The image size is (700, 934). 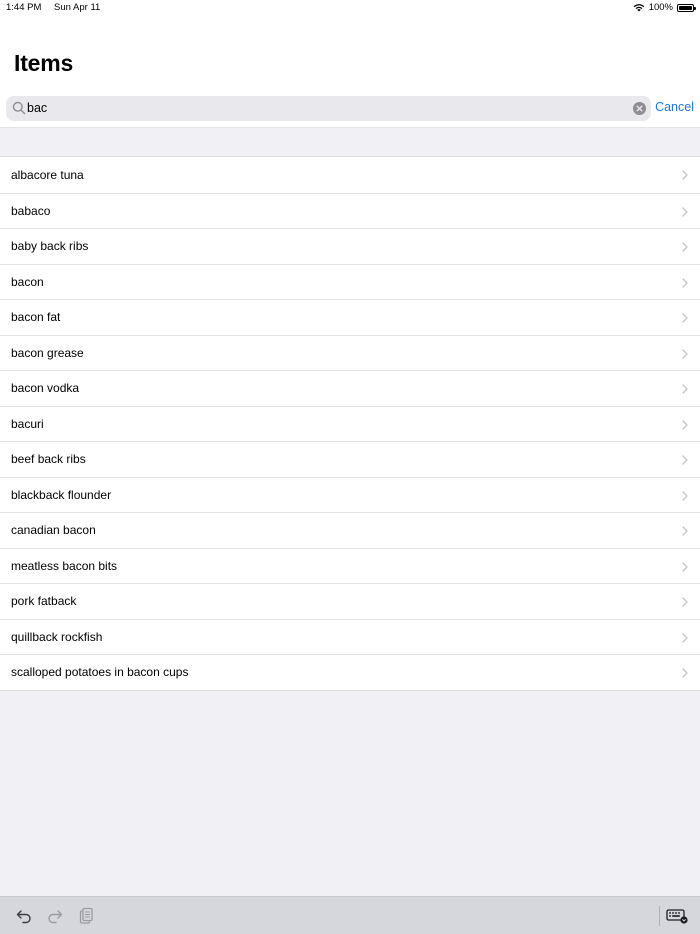 I want to click on toolbar-divider, so click(x=659, y=916).